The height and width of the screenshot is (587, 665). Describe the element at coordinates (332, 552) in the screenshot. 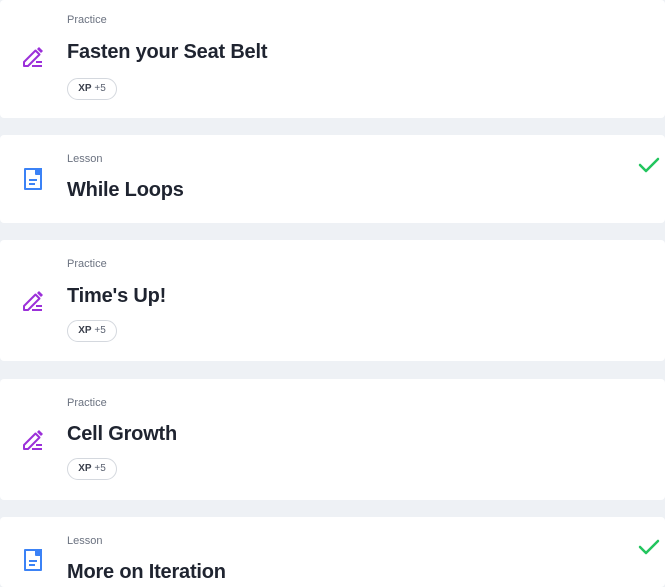

I see `list-item: Lesson More on Iteration` at that location.